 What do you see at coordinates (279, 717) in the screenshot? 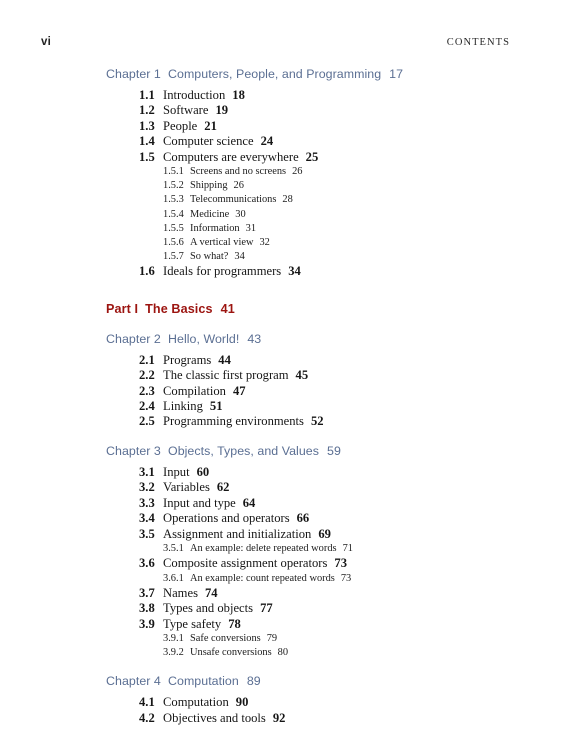
I see `toc-section-page-number: 92` at bounding box center [279, 717].